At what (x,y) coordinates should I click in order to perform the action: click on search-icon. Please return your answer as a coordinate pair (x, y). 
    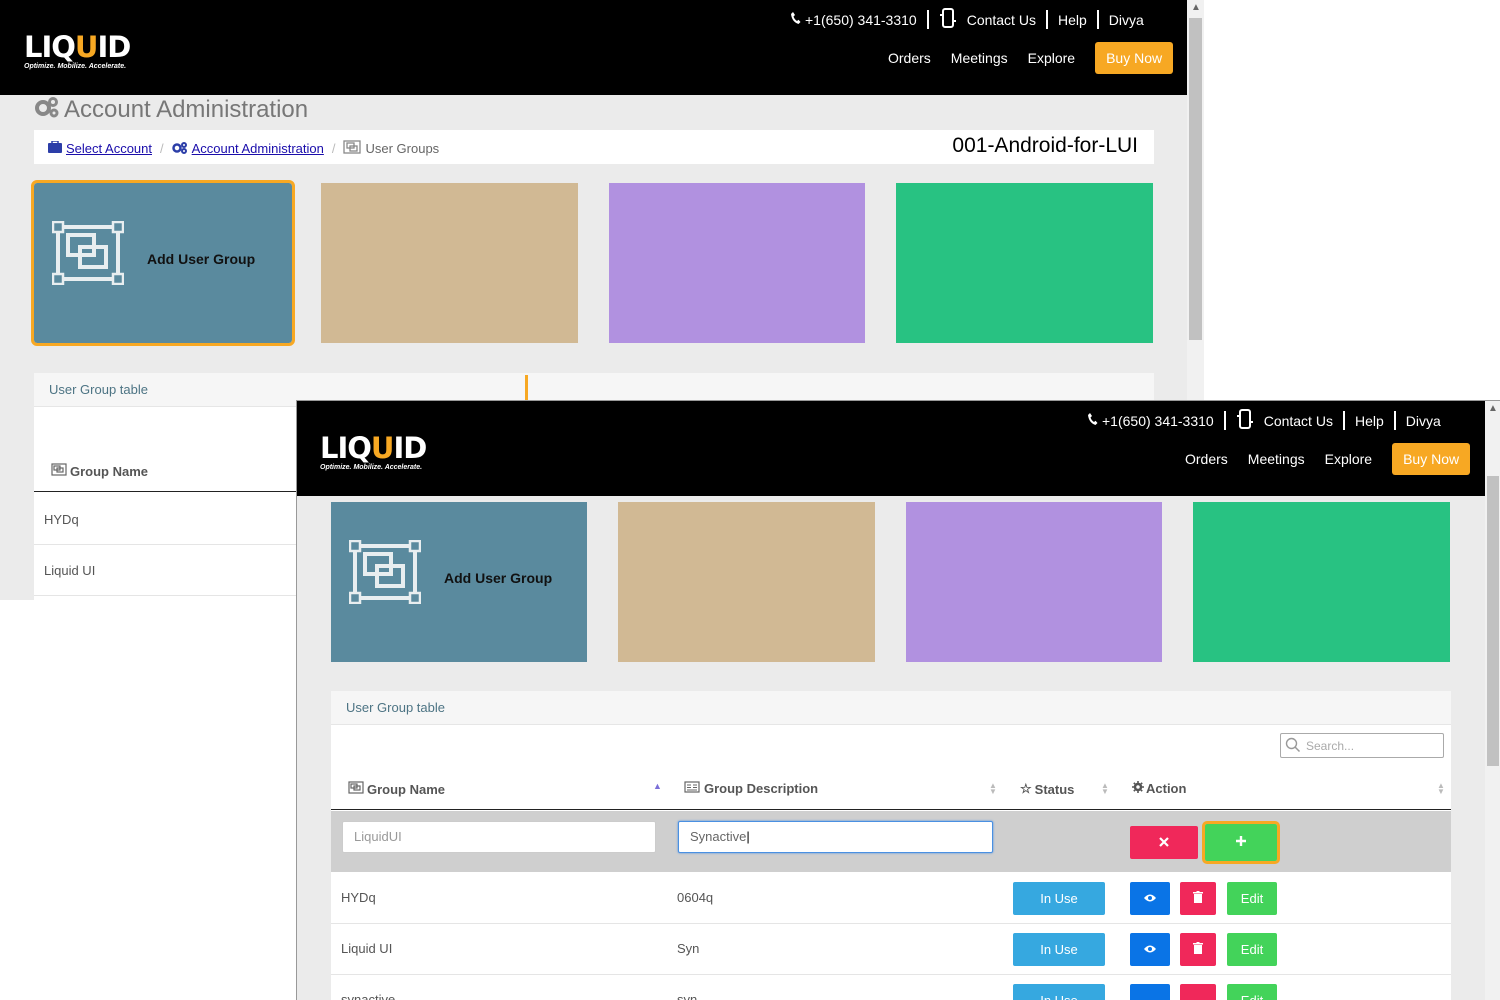
    Looking at the image, I should click on (1293, 747).